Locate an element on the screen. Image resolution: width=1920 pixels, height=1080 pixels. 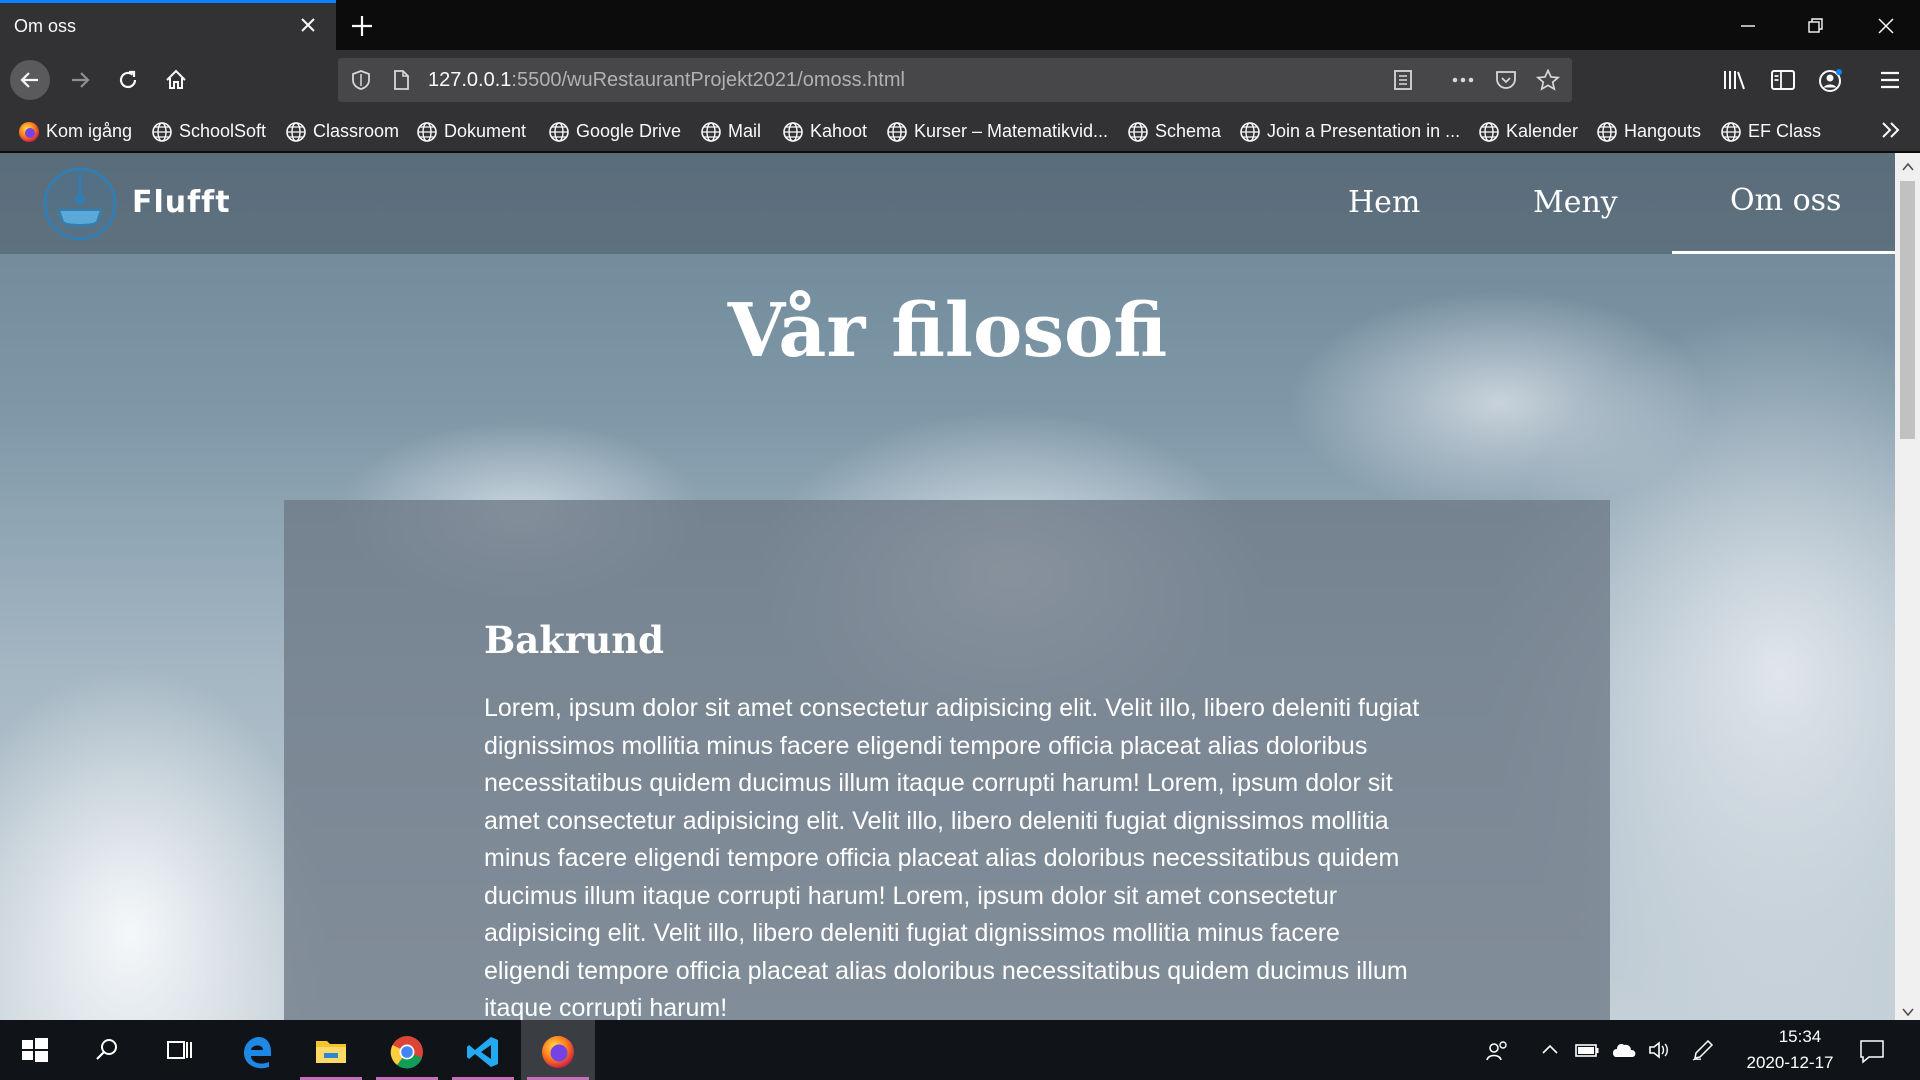
edge-icon is located at coordinates (257, 1050).